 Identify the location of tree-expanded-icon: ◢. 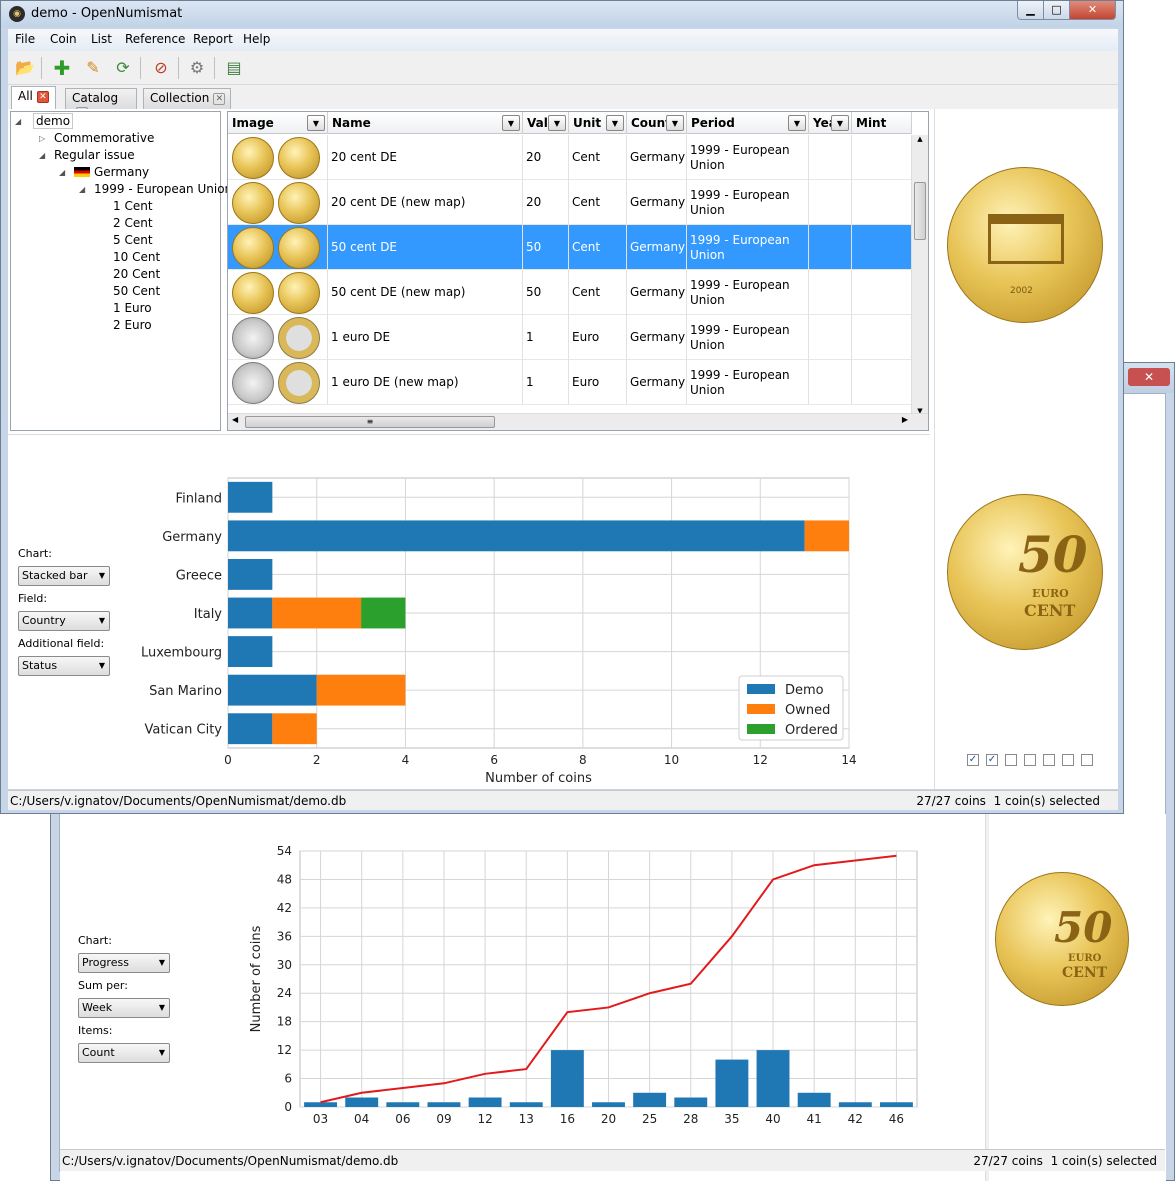
(18, 121).